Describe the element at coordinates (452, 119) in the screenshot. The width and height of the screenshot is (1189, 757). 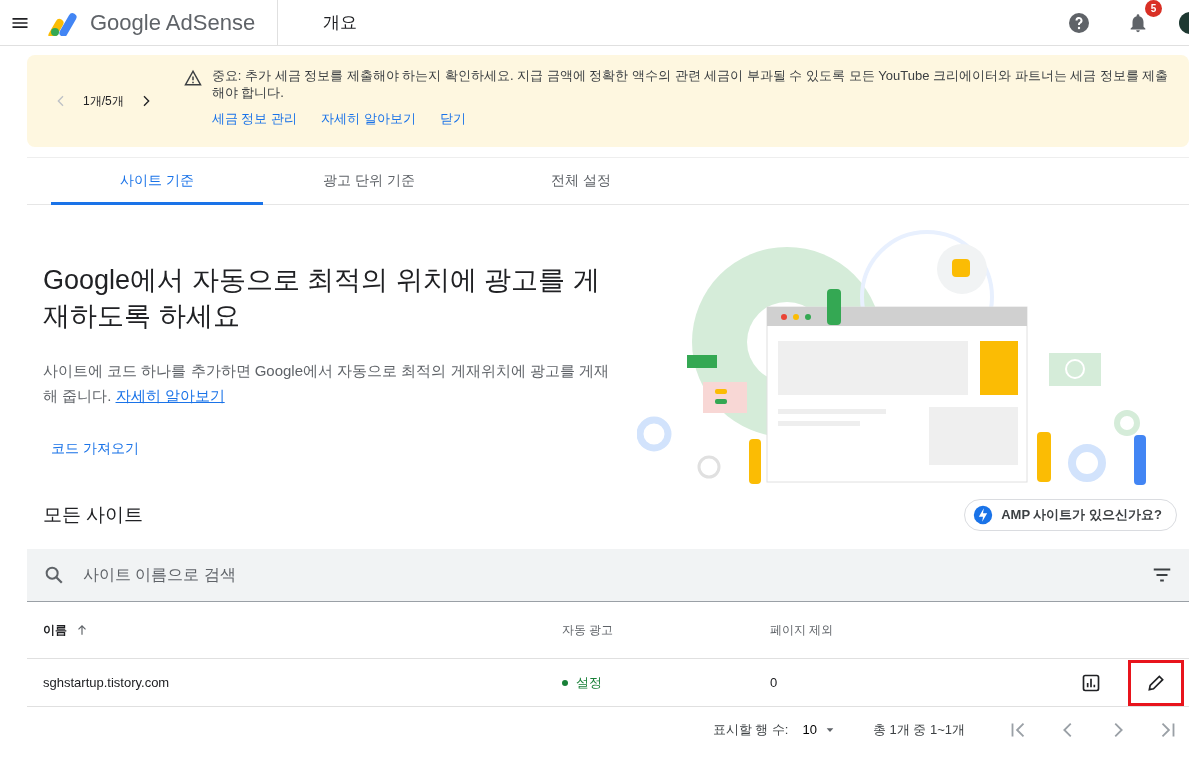
I see `banner-link: 닫기` at that location.